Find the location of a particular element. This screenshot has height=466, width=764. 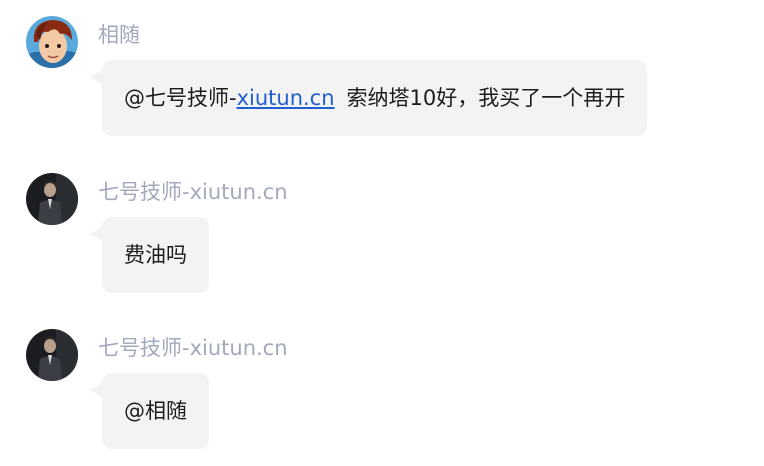

message-bubble: @七号技师-xiutun.cn 索纳塔10好，我买了一个再开 is located at coordinates (368, 98).